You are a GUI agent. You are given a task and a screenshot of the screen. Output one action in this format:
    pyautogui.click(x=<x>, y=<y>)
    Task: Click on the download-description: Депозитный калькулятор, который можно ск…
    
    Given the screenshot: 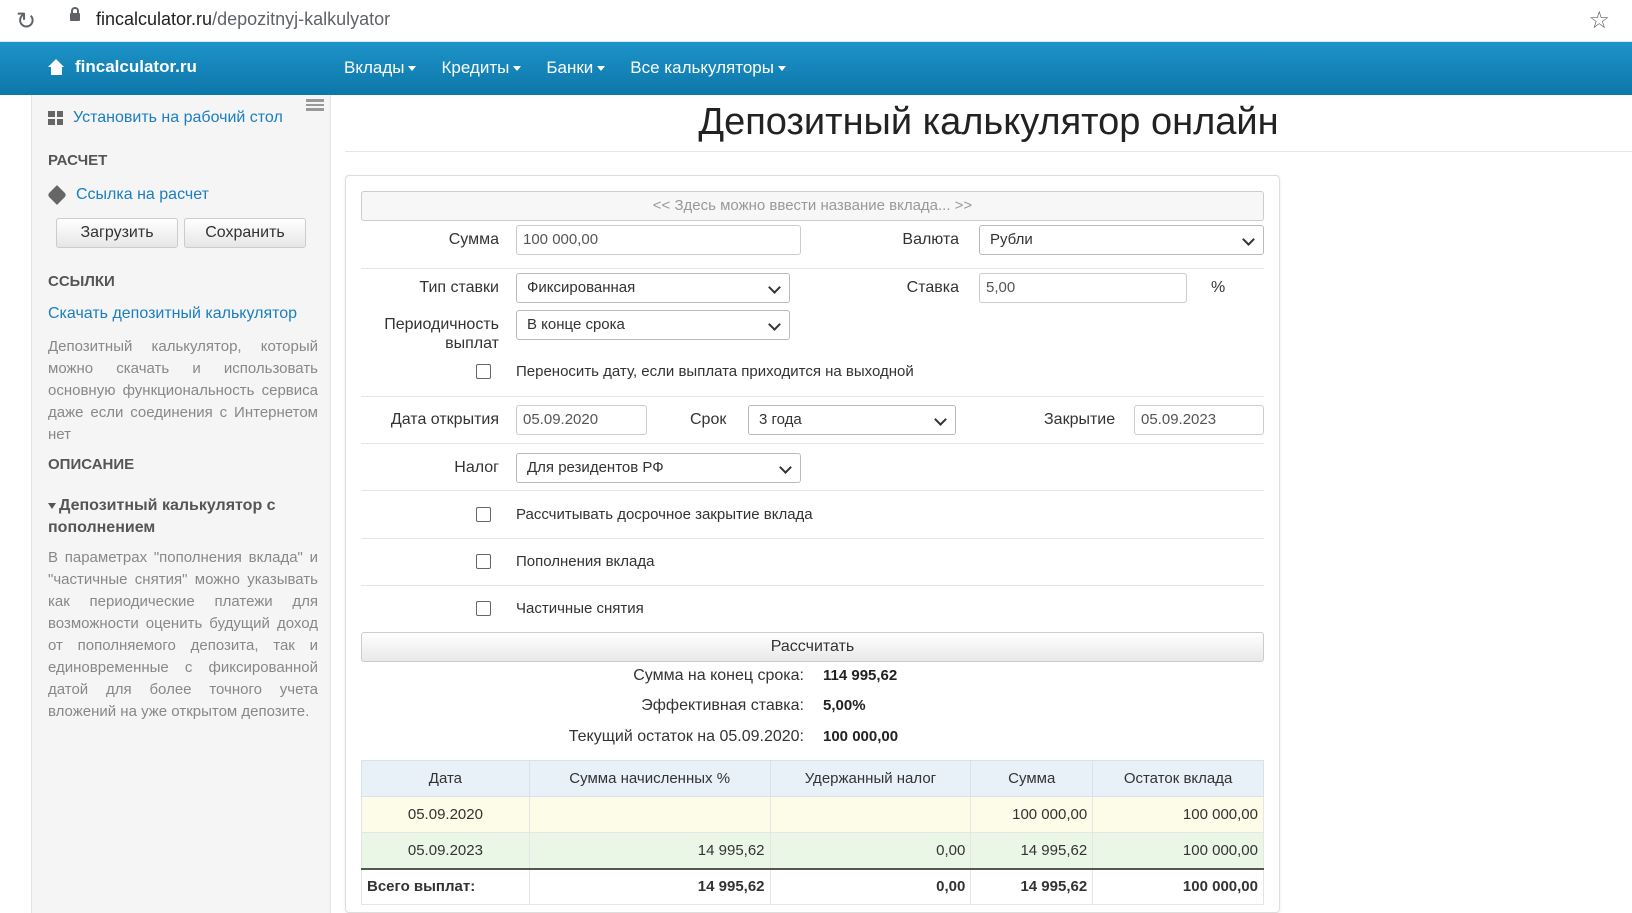 What is the action you would take?
    pyautogui.click(x=183, y=390)
    